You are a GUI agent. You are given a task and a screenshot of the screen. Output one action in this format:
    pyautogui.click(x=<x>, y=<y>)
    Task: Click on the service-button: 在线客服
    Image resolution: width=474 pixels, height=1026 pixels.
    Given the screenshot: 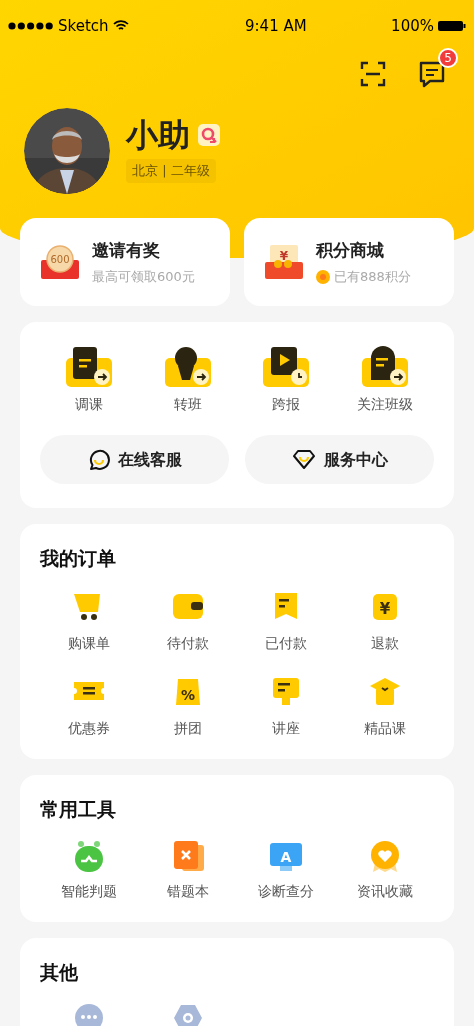 What is the action you would take?
    pyautogui.click(x=134, y=459)
    